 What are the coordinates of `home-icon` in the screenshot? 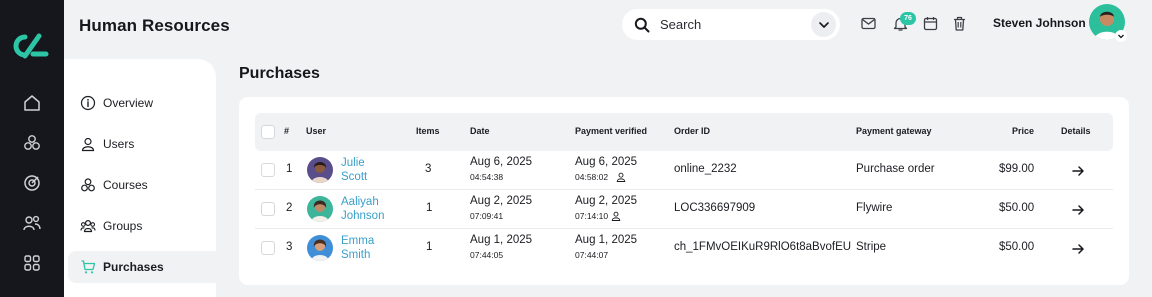 It's located at (32, 103).